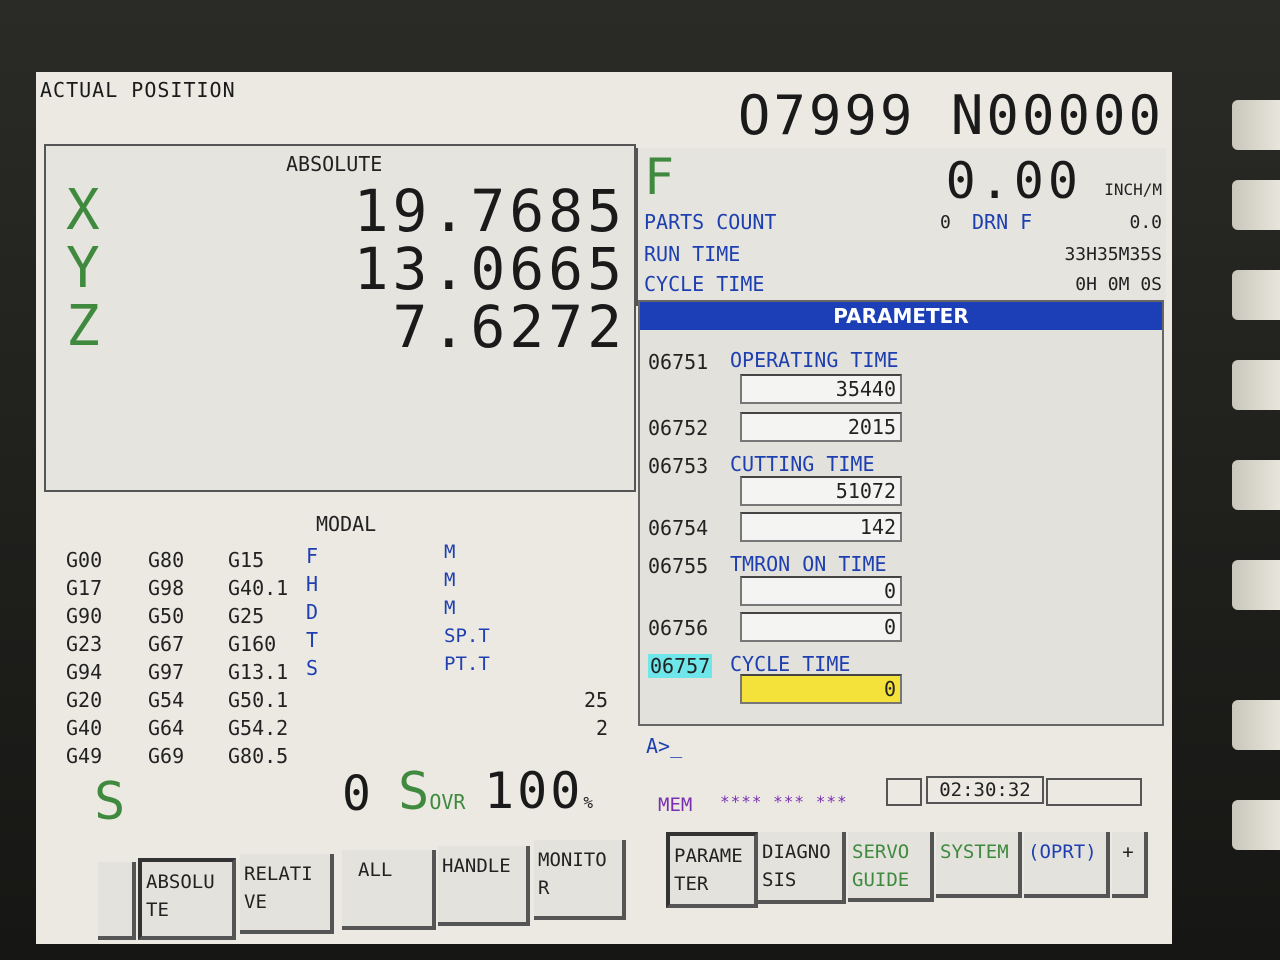 This screenshot has width=1280, height=960. What do you see at coordinates (84, 644) in the screenshot?
I see `gcode: G23` at bounding box center [84, 644].